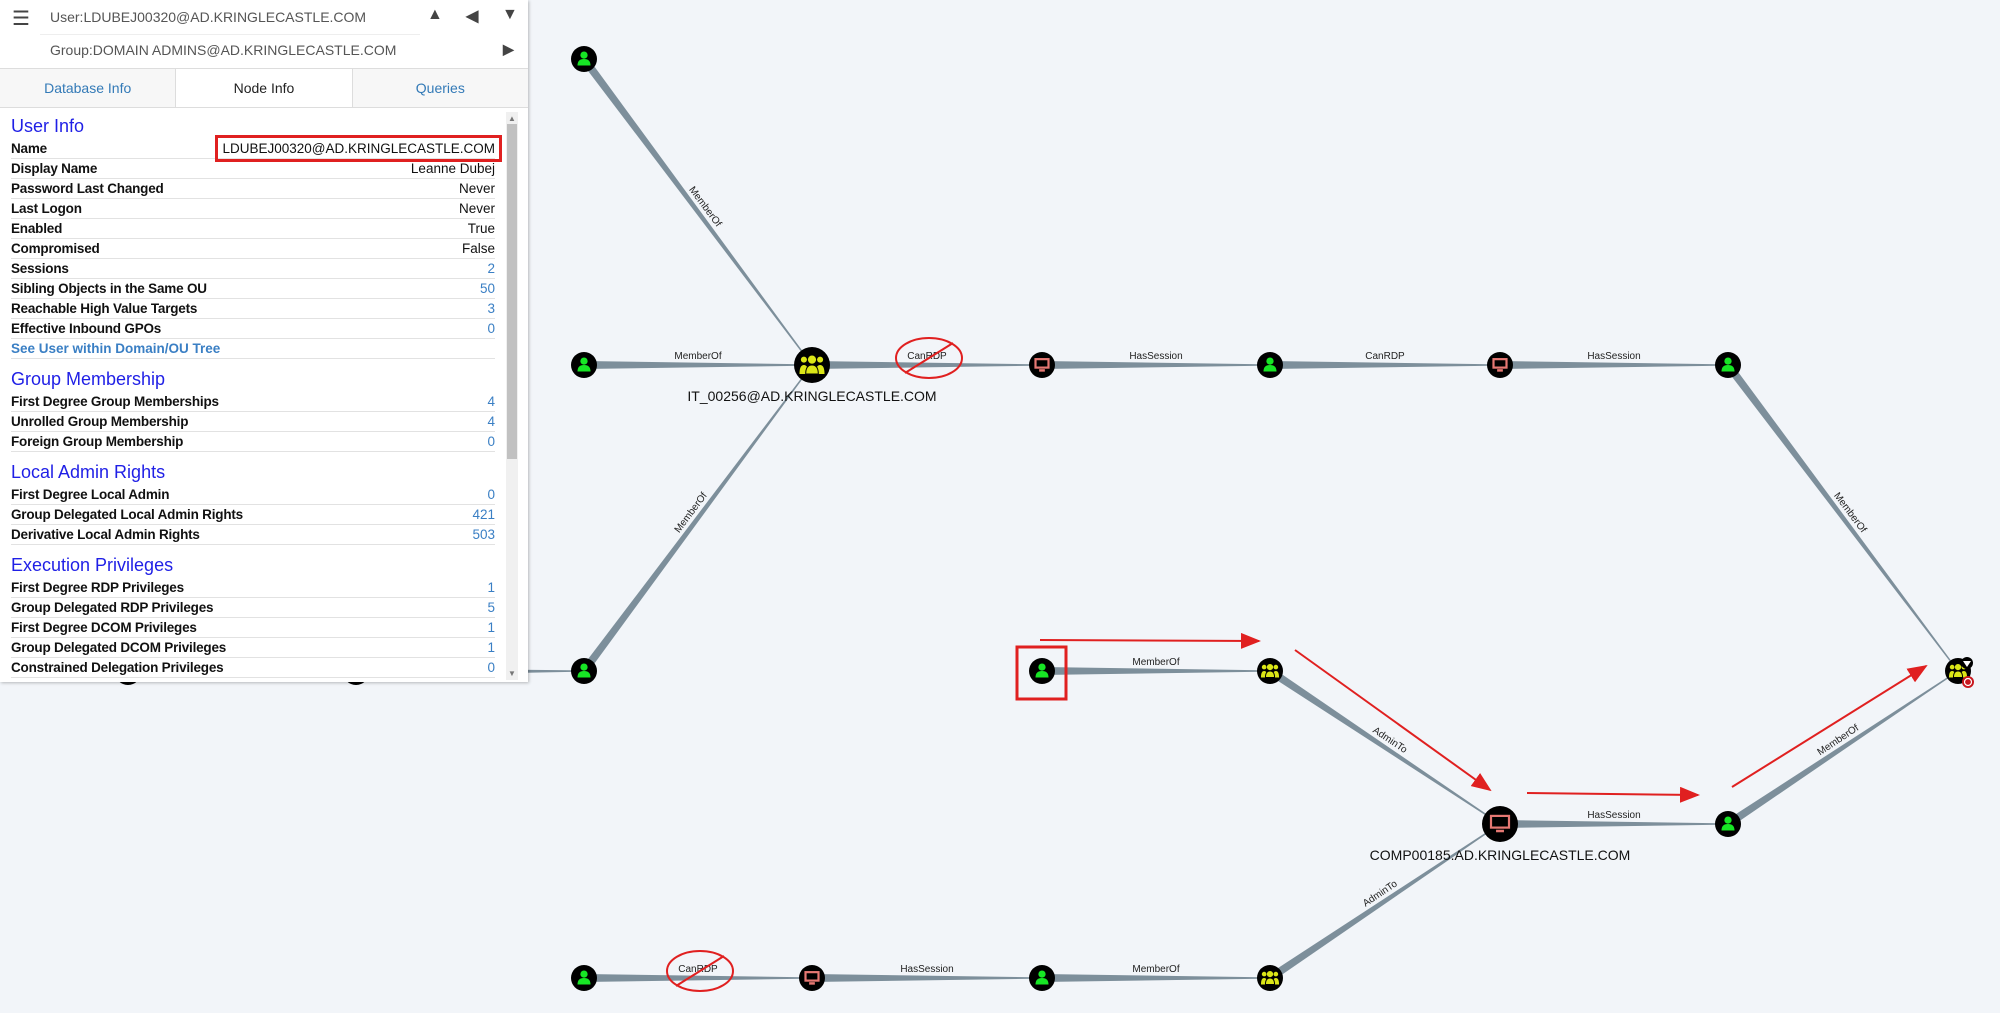  I want to click on skip-back-icon: ◀, so click(472, 16).